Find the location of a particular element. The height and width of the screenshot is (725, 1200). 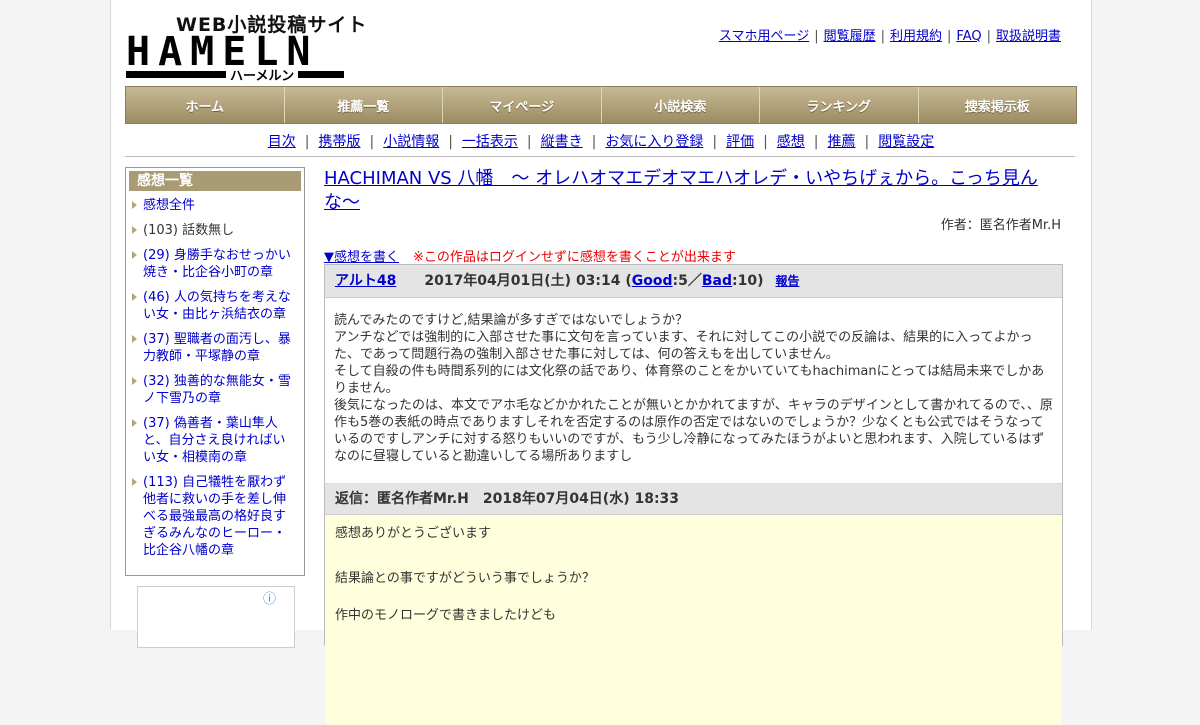

main-nav: ホーム 推薦一覧 マイページ 小説検索 ランキング 捜索掲示板 is located at coordinates (601, 105).